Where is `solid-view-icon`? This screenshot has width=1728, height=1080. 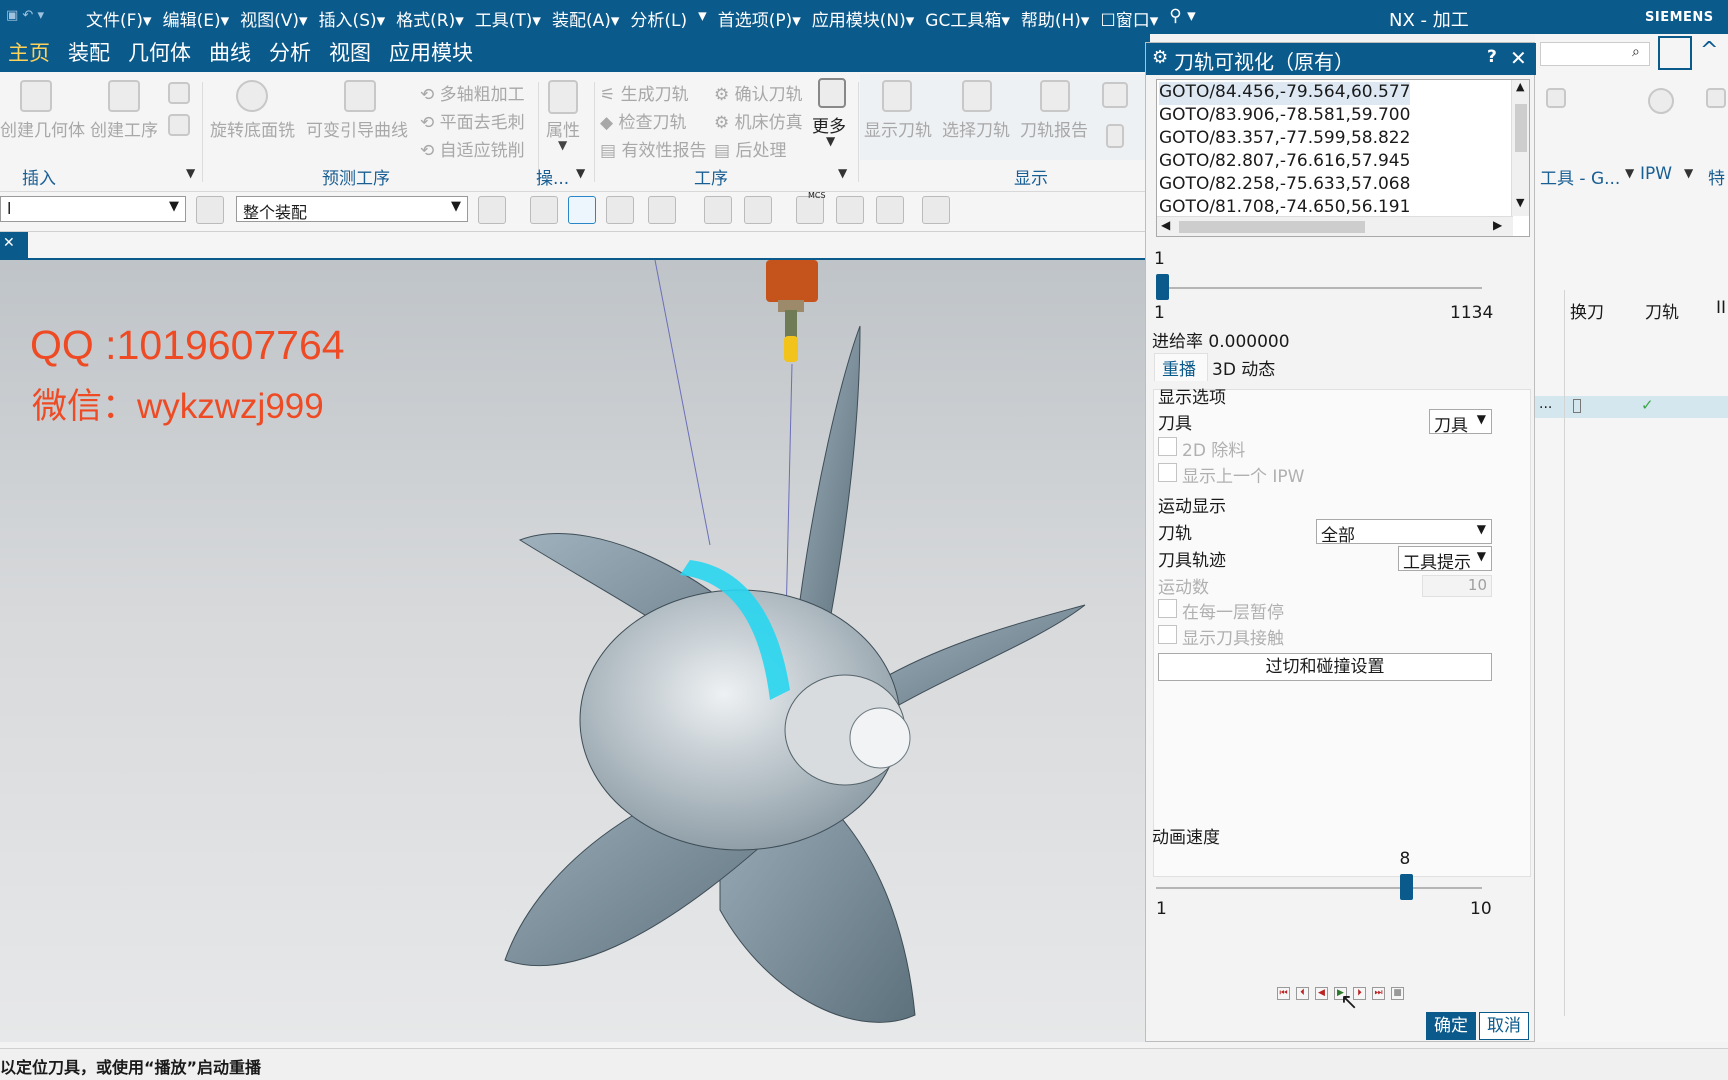 solid-view-icon is located at coordinates (718, 210).